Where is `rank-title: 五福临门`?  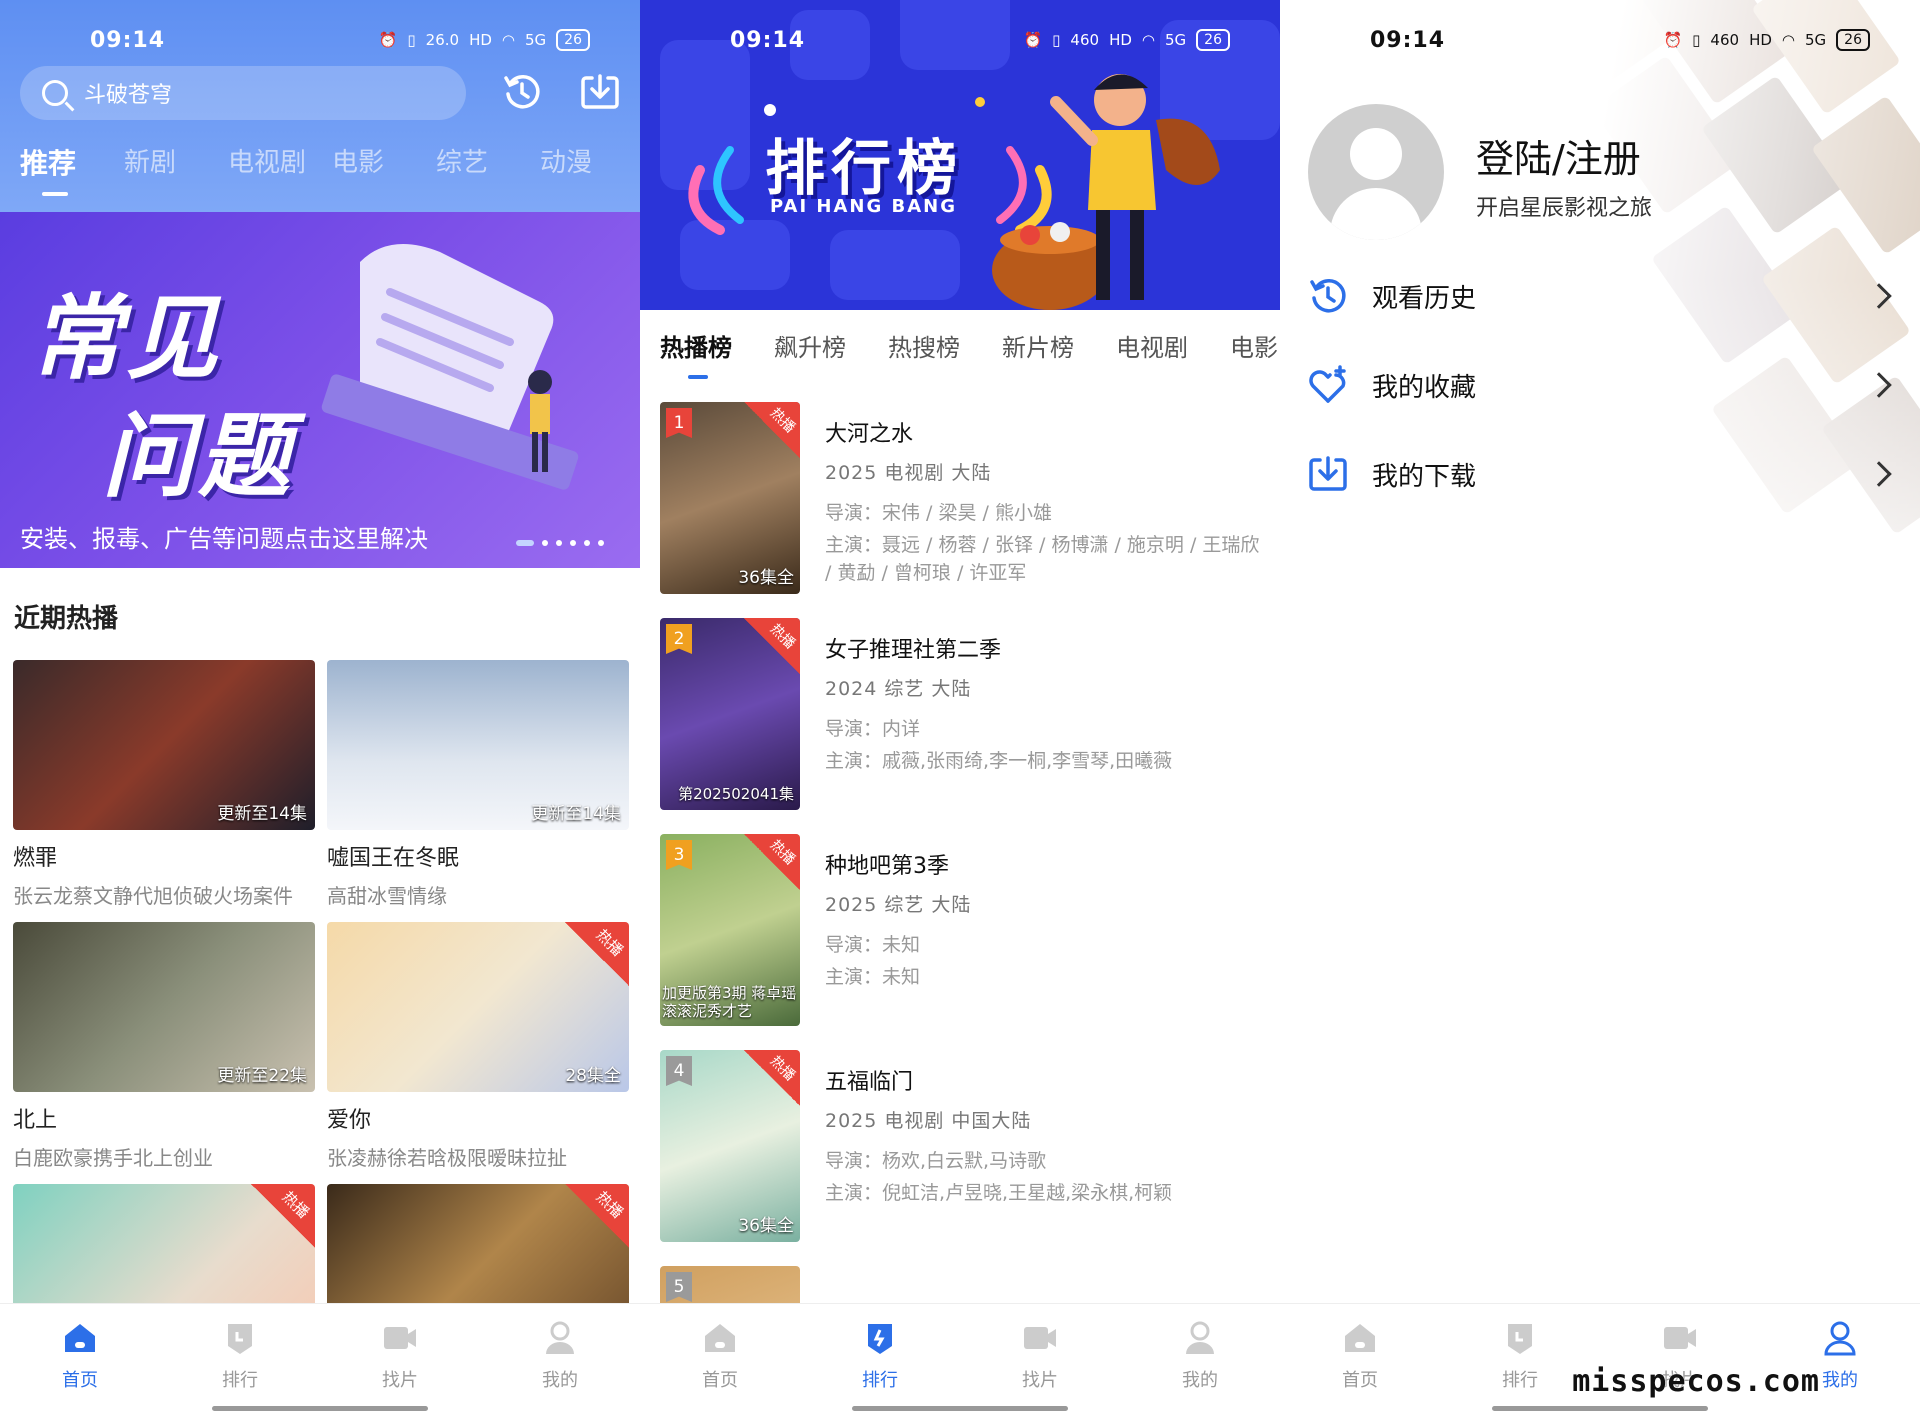 rank-title: 五福临门 is located at coordinates (869, 1082).